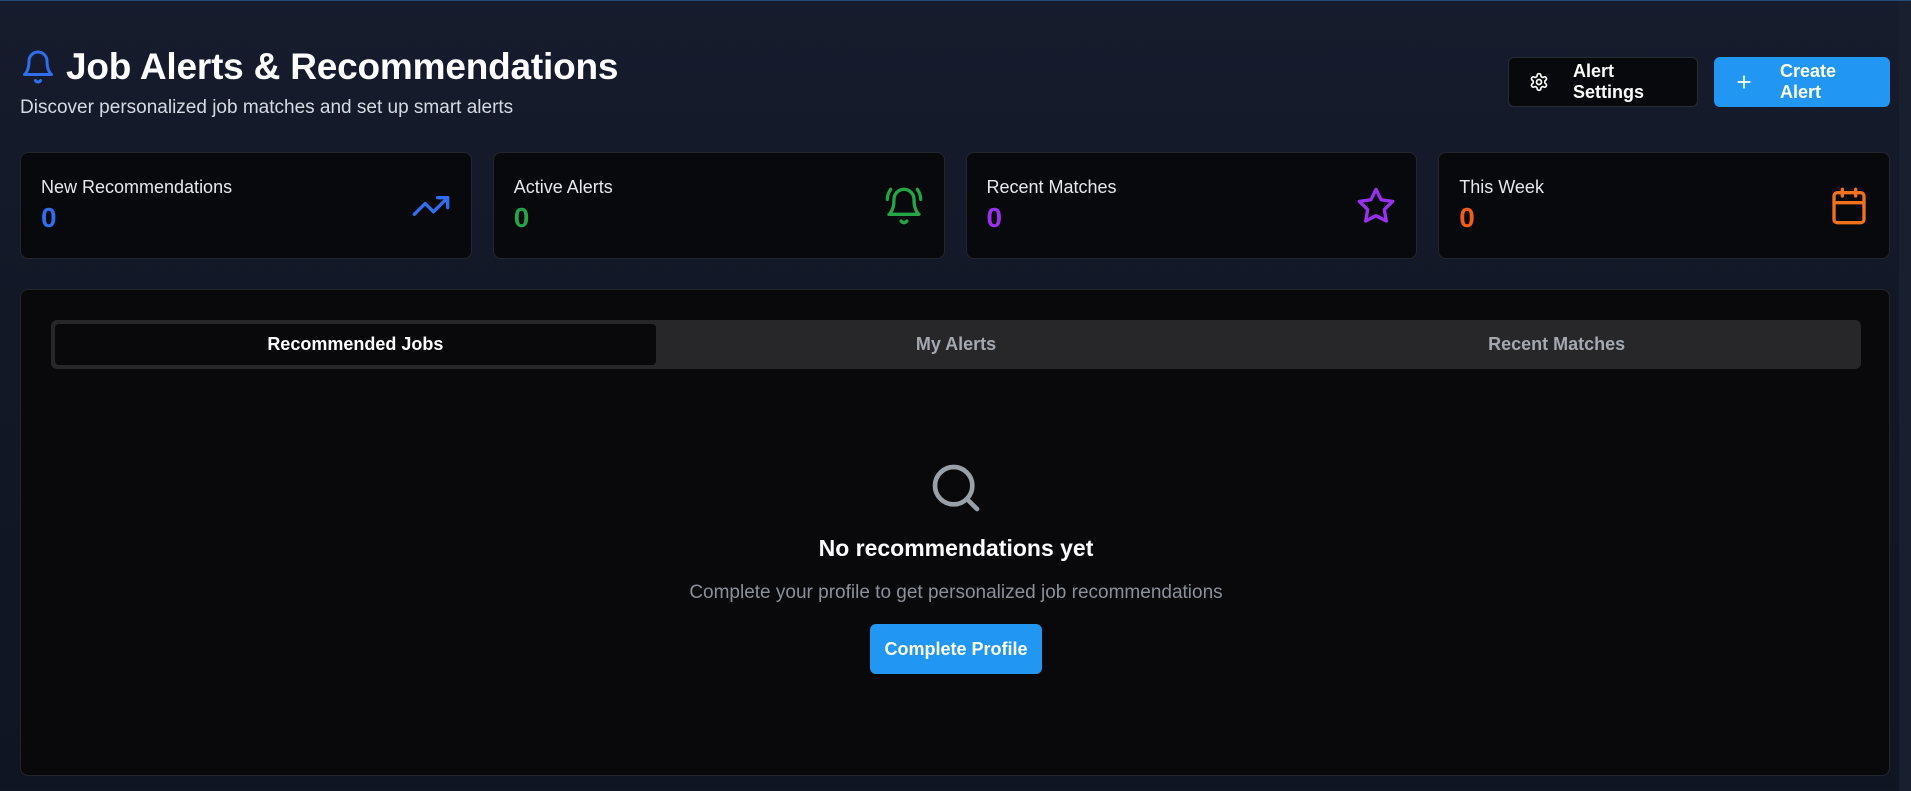 The height and width of the screenshot is (791, 1911). I want to click on stat-label: Active Alerts, so click(563, 187).